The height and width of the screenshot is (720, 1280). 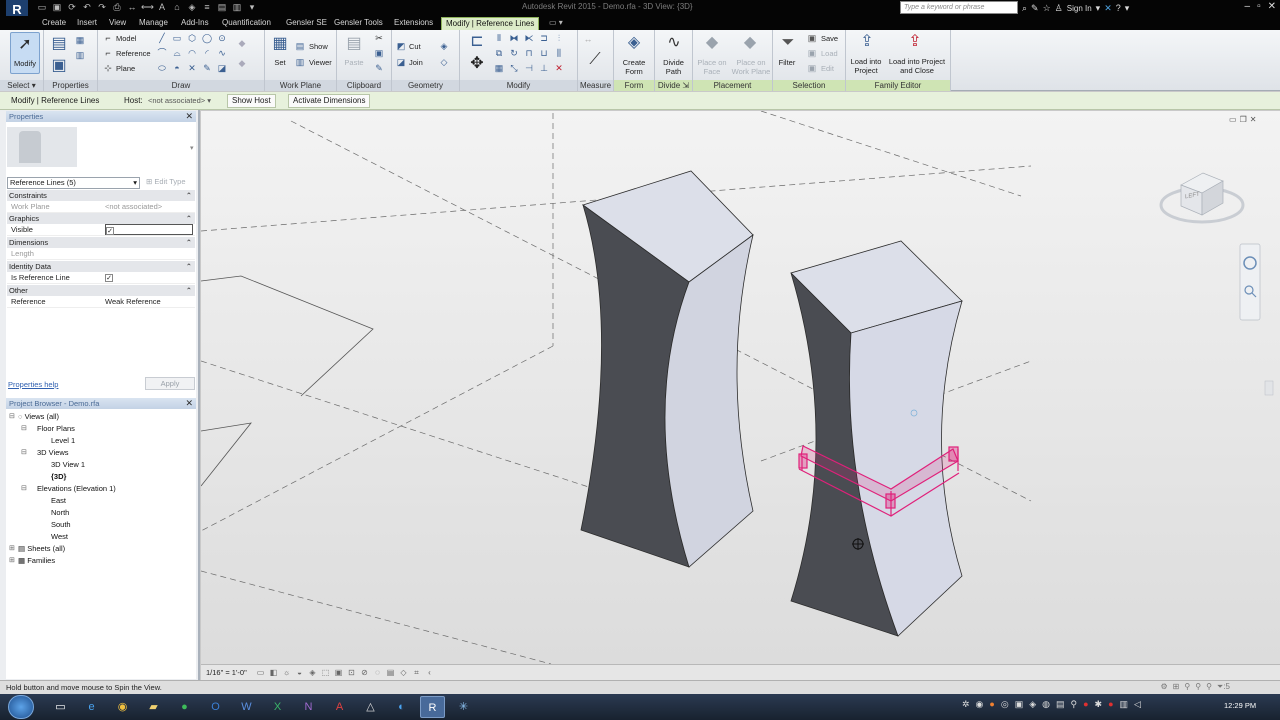 I want to click on tray-icon: ◉, so click(x=980, y=704).